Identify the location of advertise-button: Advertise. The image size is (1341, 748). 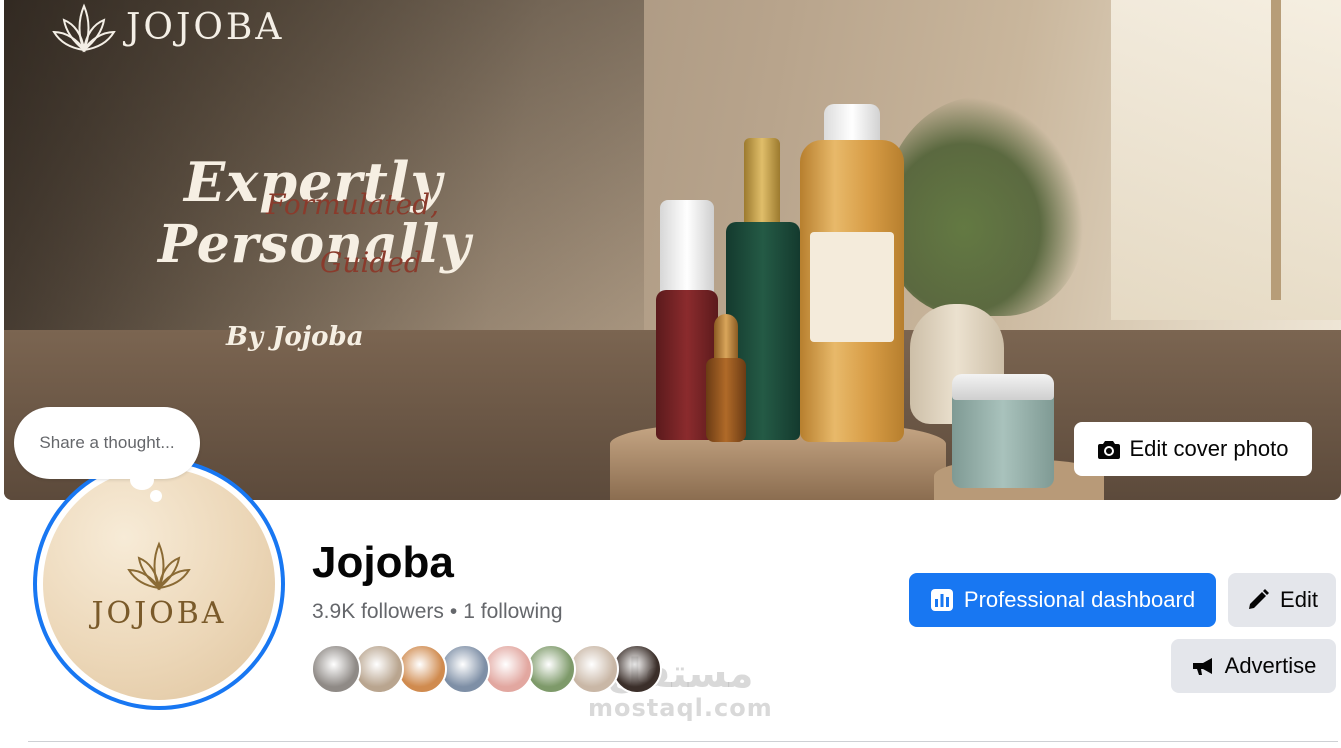
(1253, 666).